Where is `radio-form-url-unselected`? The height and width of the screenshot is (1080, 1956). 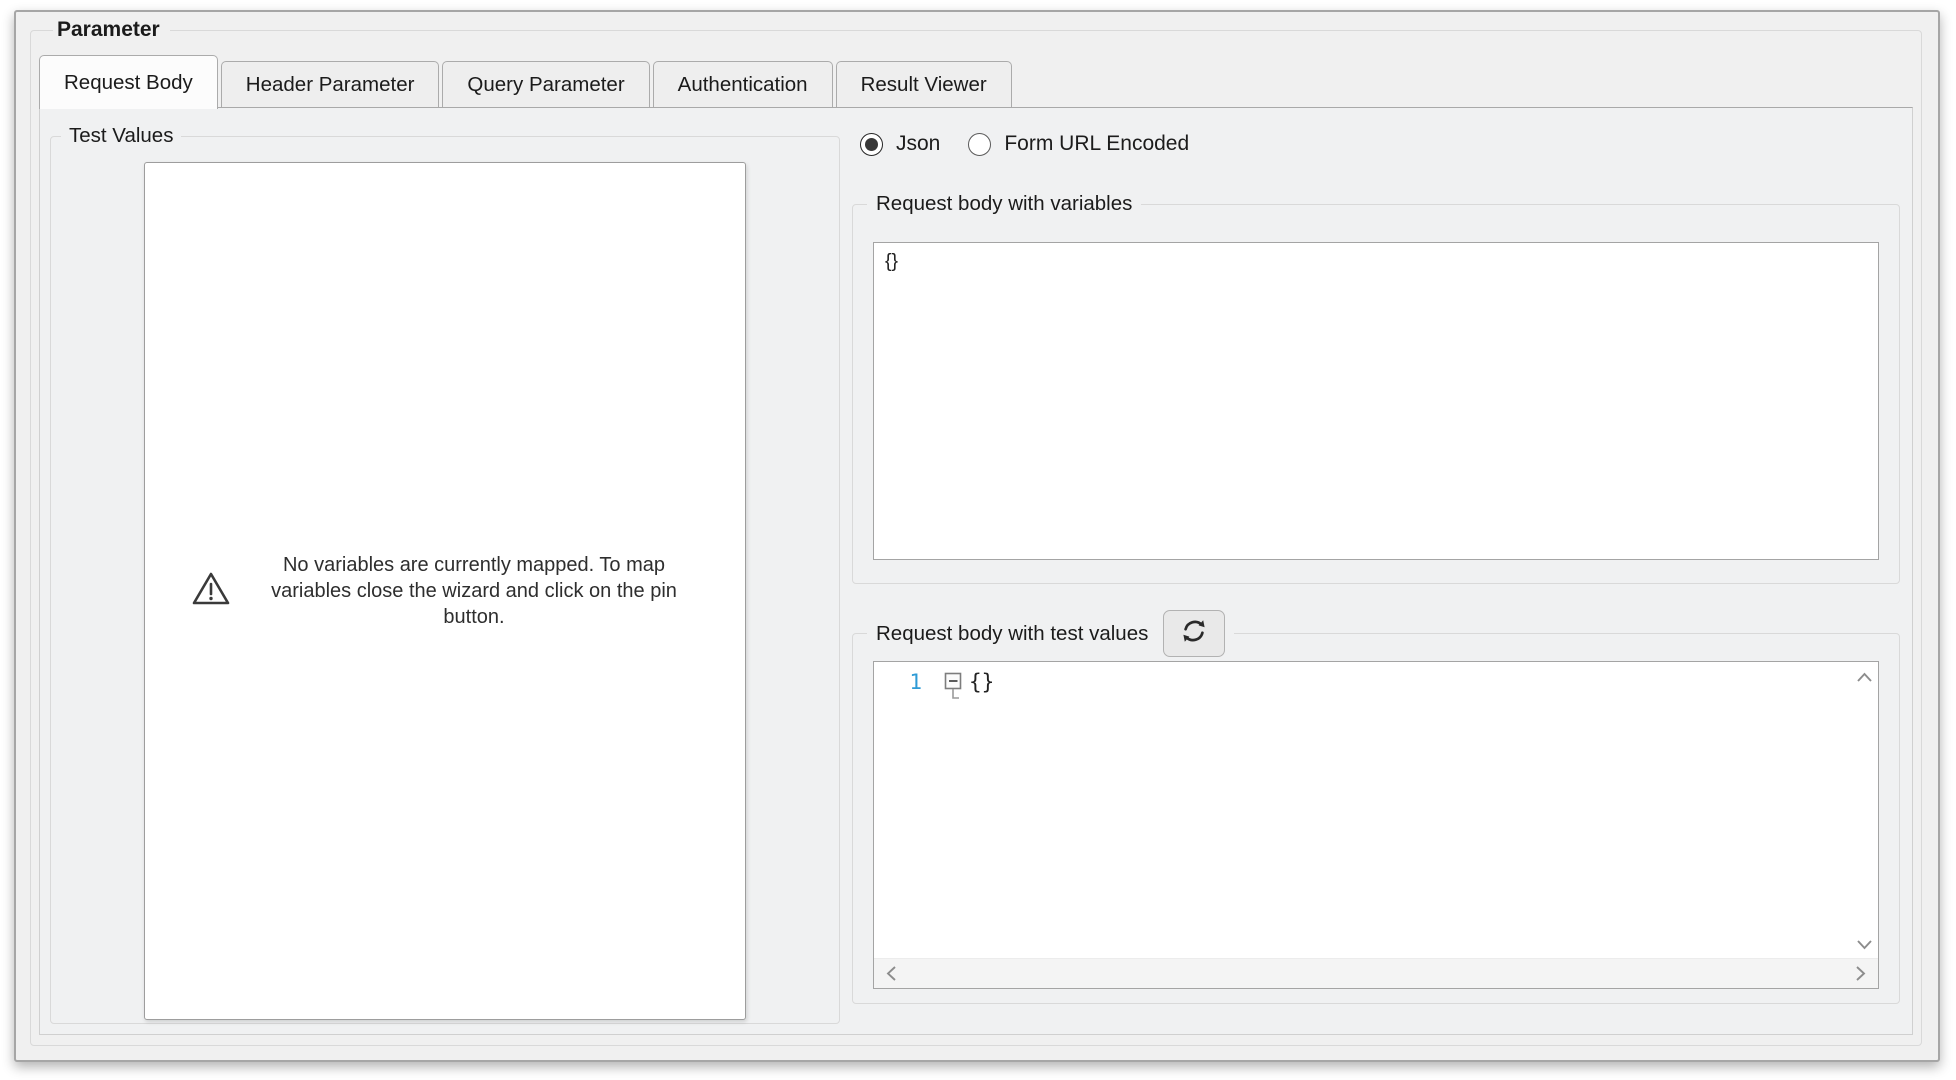
radio-form-url-unselected is located at coordinates (980, 144).